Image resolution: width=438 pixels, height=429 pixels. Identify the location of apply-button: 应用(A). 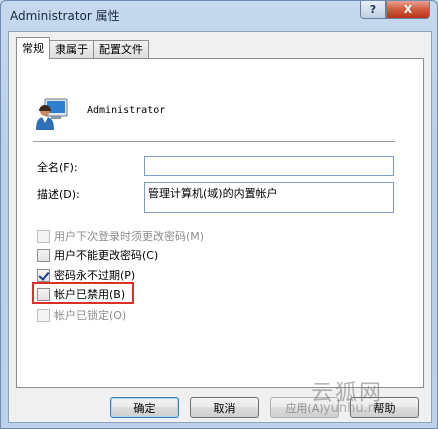
(304, 407).